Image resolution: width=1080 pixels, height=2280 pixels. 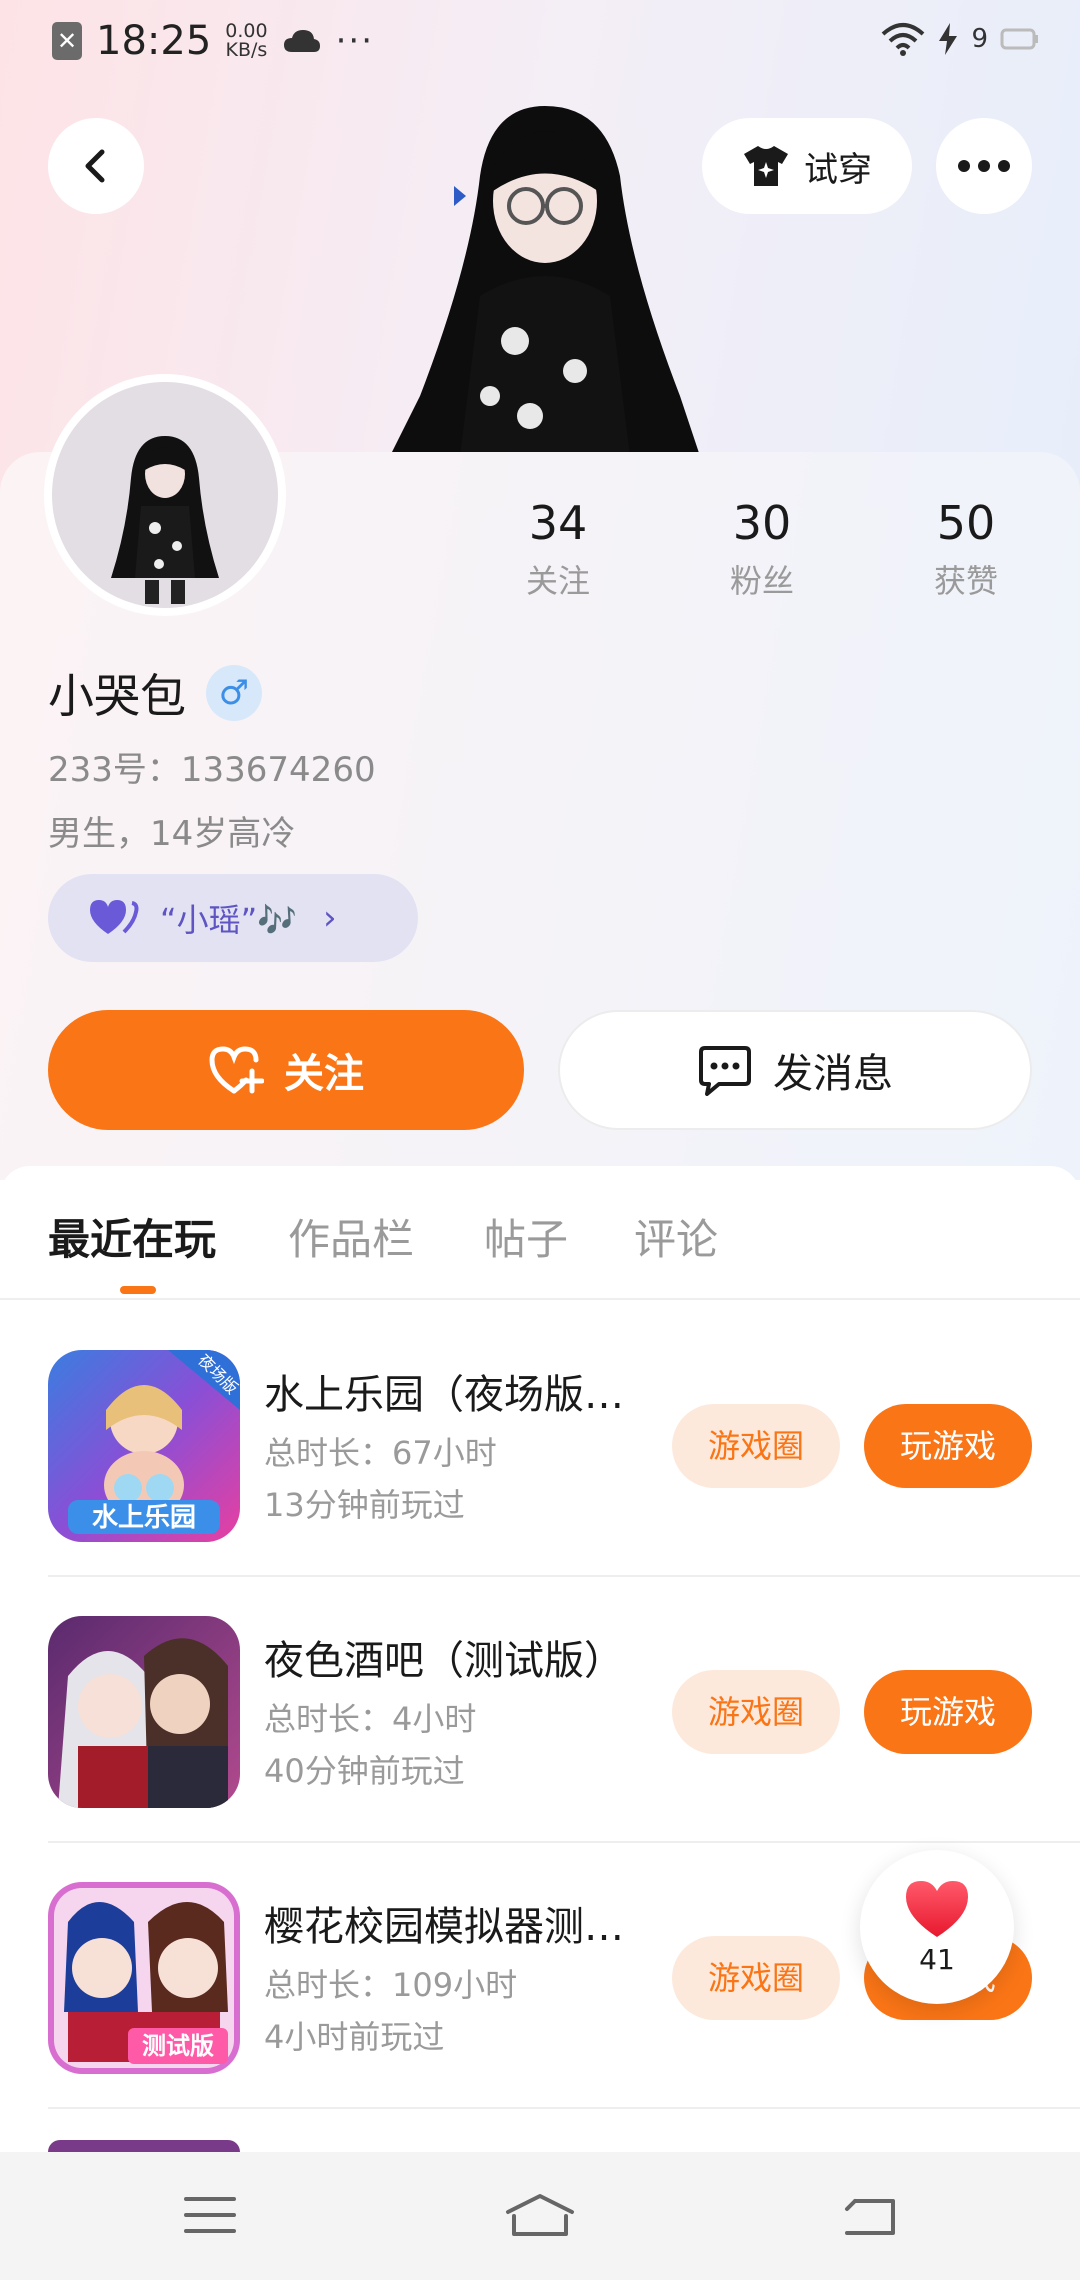 What do you see at coordinates (234, 693) in the screenshot?
I see `gender-male-icon: ♂` at bounding box center [234, 693].